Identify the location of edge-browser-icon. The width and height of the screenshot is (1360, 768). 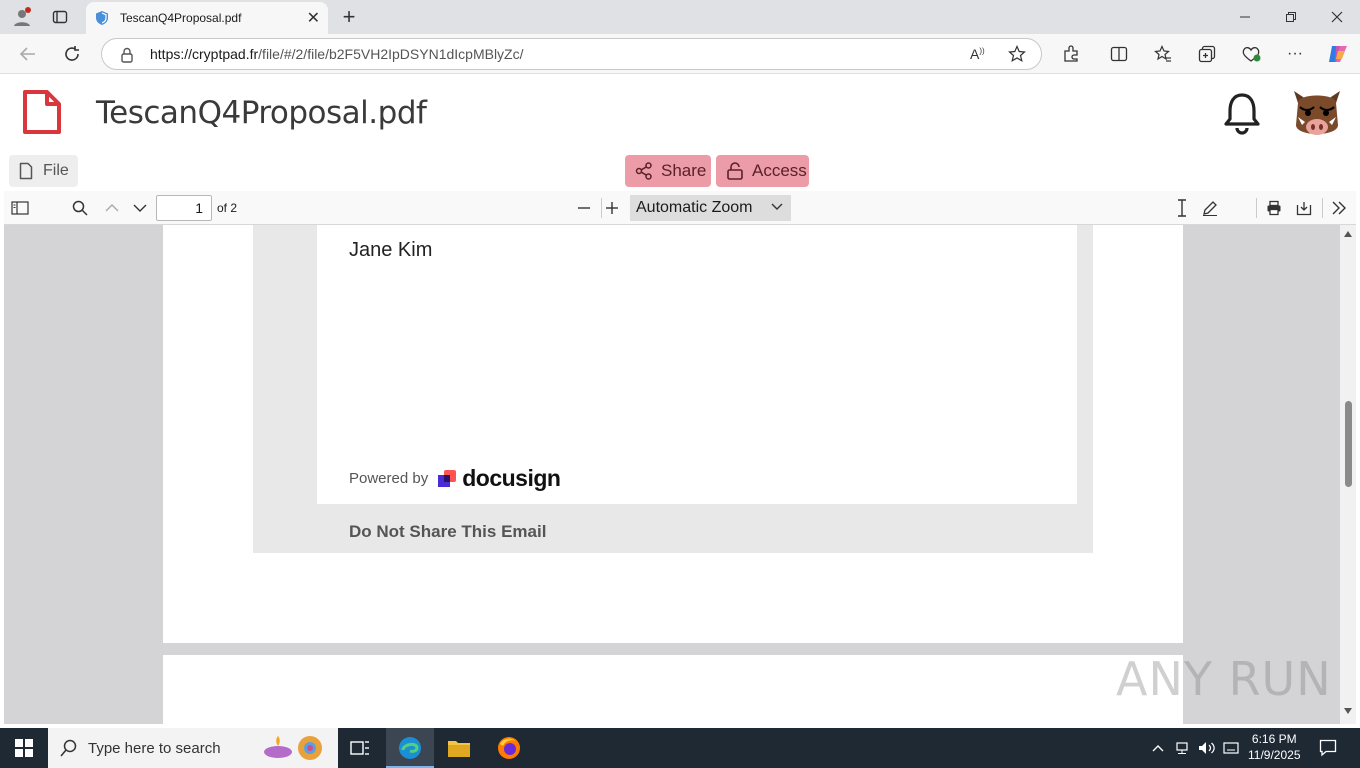
(410, 748).